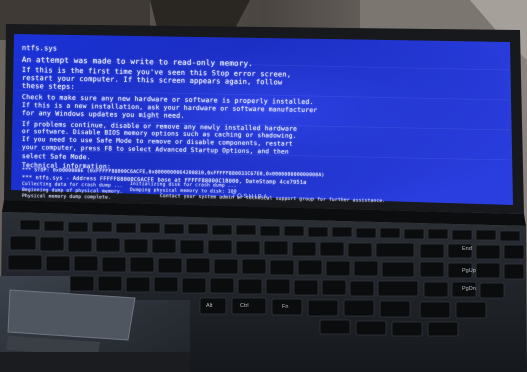  I want to click on key-label: PgDn, so click(469, 289).